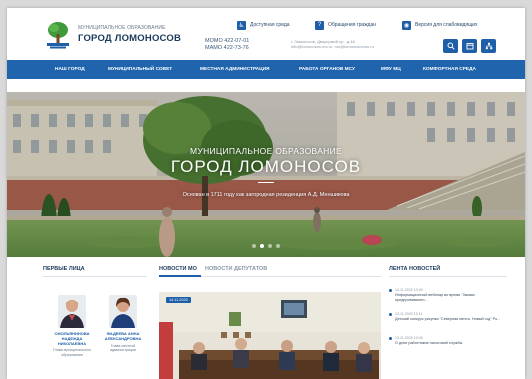 This screenshot has width=532, height=379. Describe the element at coordinates (440, 25) in the screenshot. I see `low-vision-link: ◉ Версия для слабовидящих` at that location.